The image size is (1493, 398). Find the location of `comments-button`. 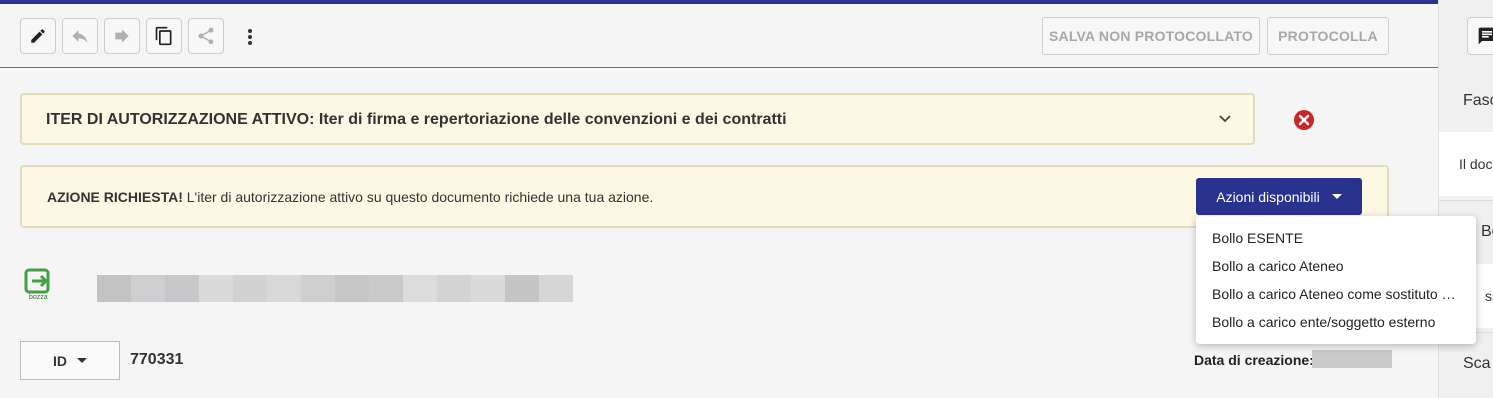

comments-button is located at coordinates (1480, 36).